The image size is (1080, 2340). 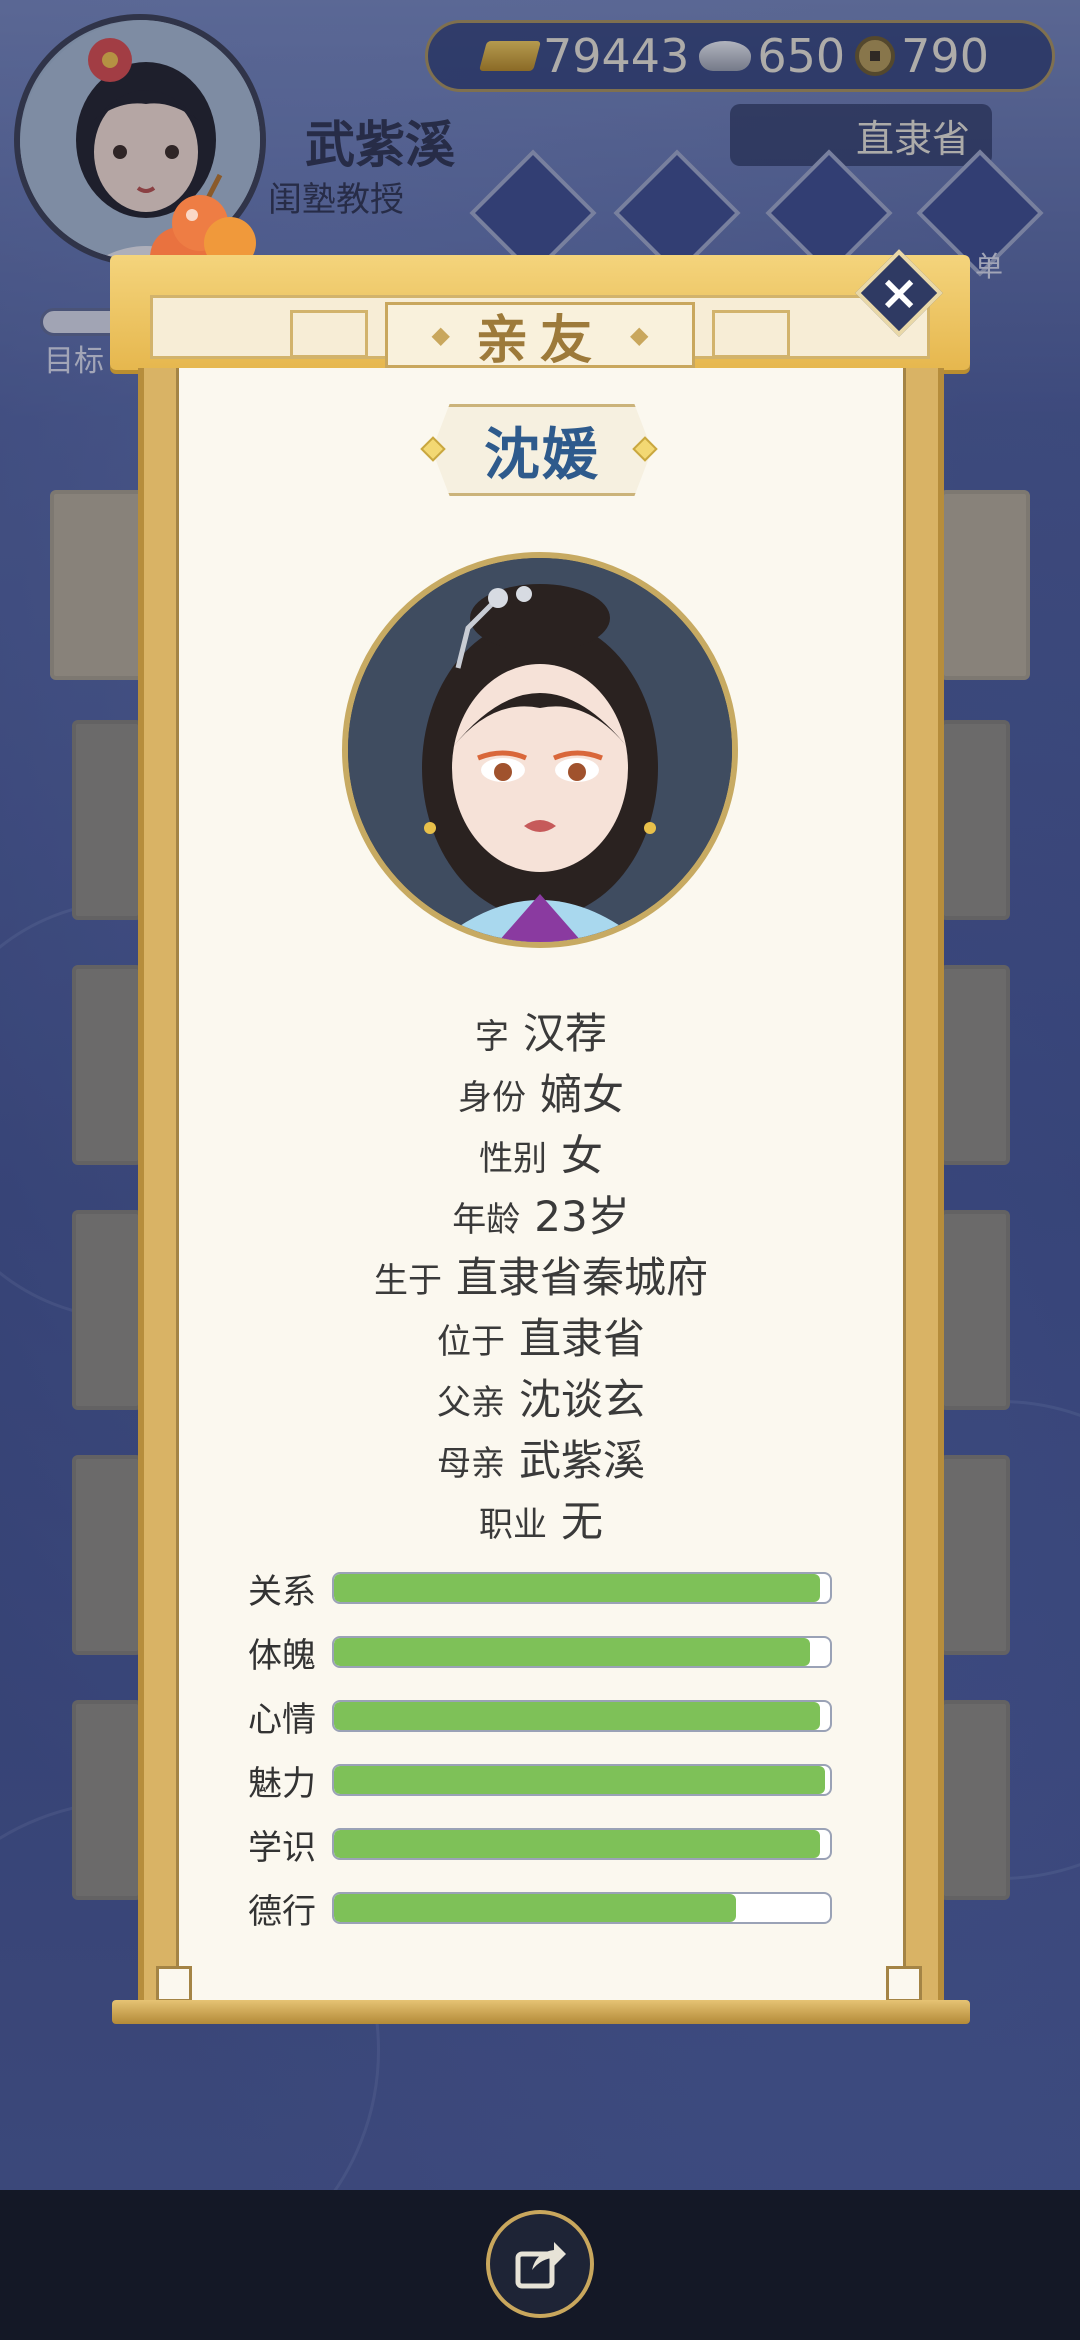 I want to click on share-button, so click(x=540, y=2264).